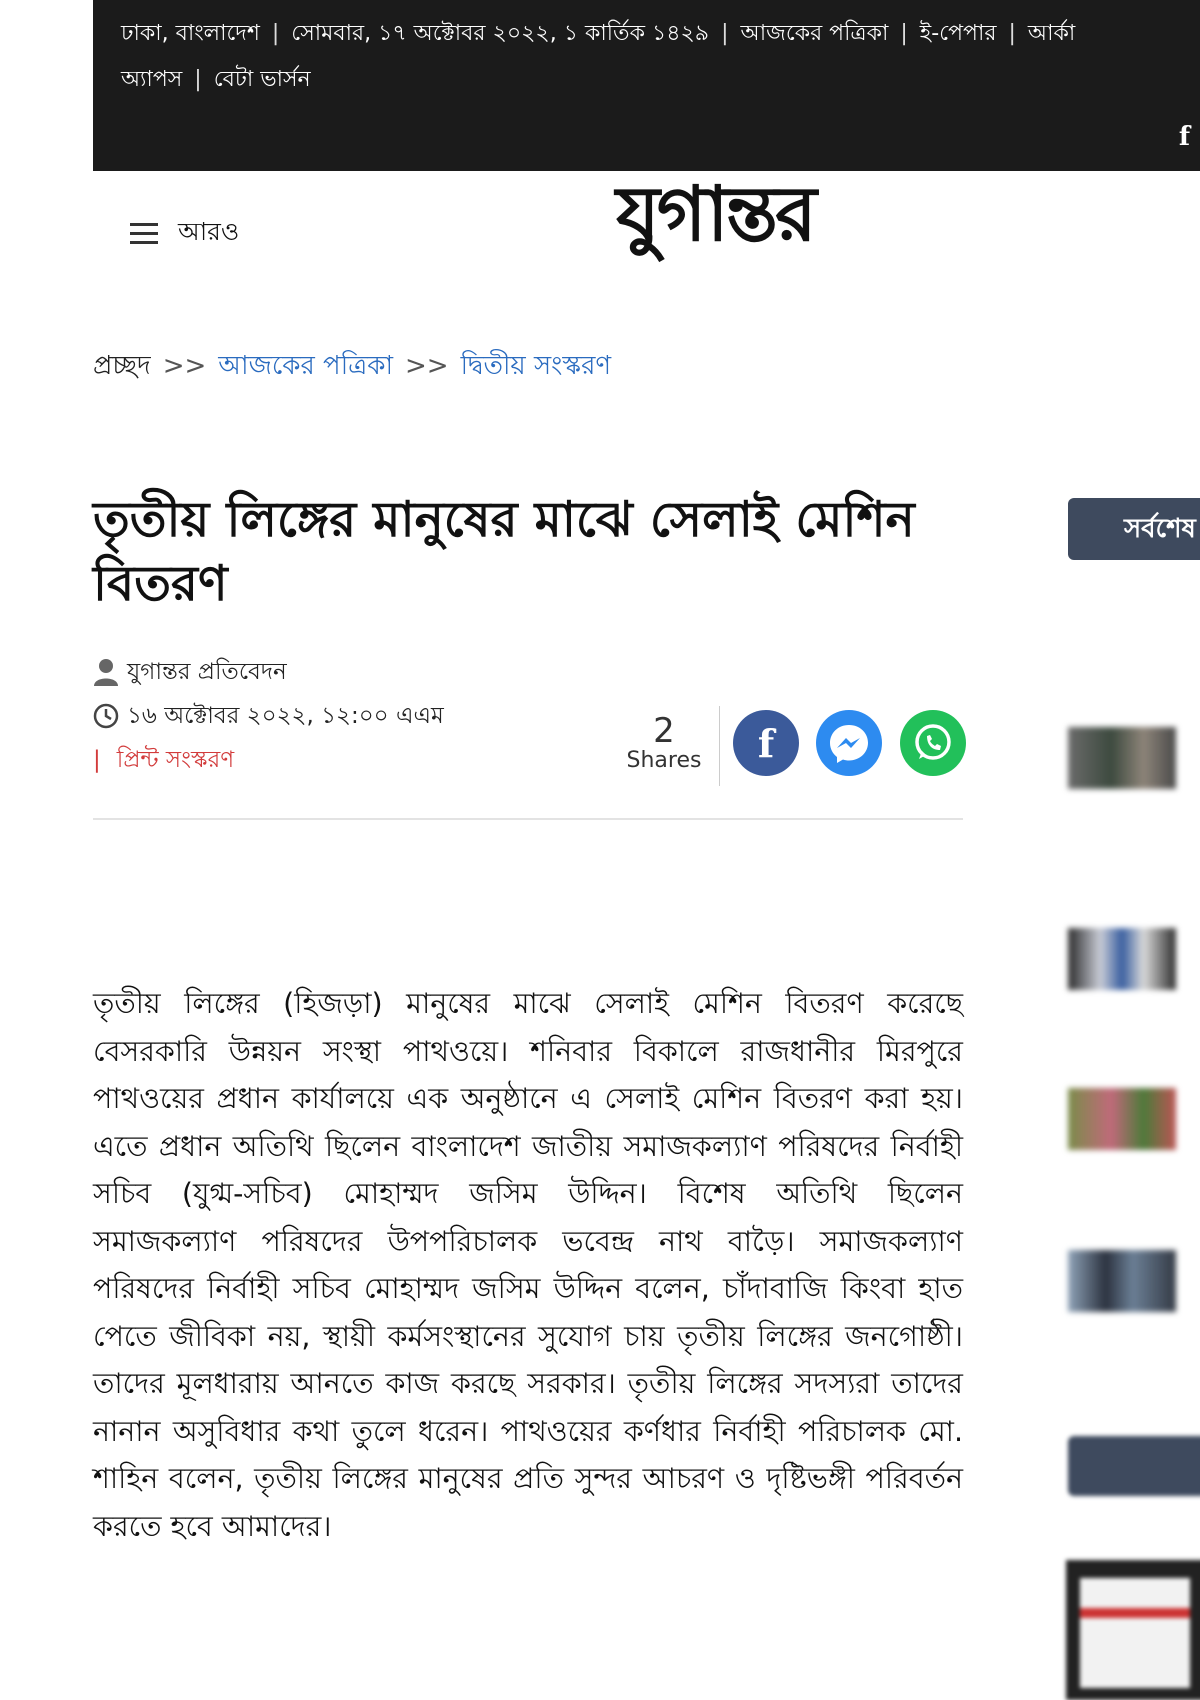 Image resolution: width=1200 pixels, height=1700 pixels. Describe the element at coordinates (719, 746) in the screenshot. I see `share-divider` at that location.